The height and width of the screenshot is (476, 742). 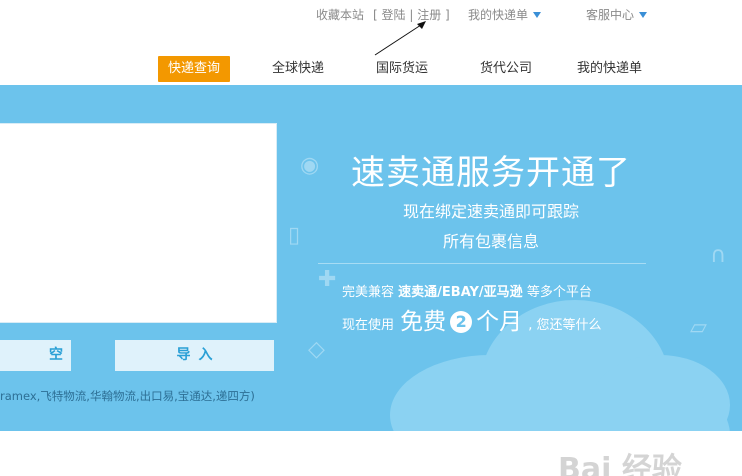 I want to click on annotation-arrow-icon, so click(x=400, y=38).